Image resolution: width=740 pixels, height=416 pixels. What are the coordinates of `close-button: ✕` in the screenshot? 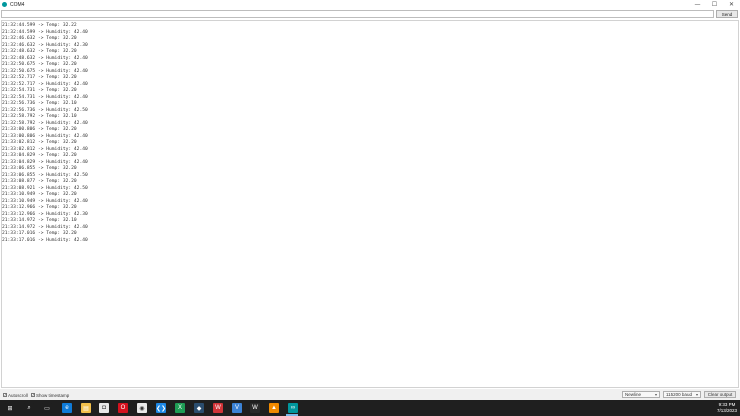 It's located at (731, 4).